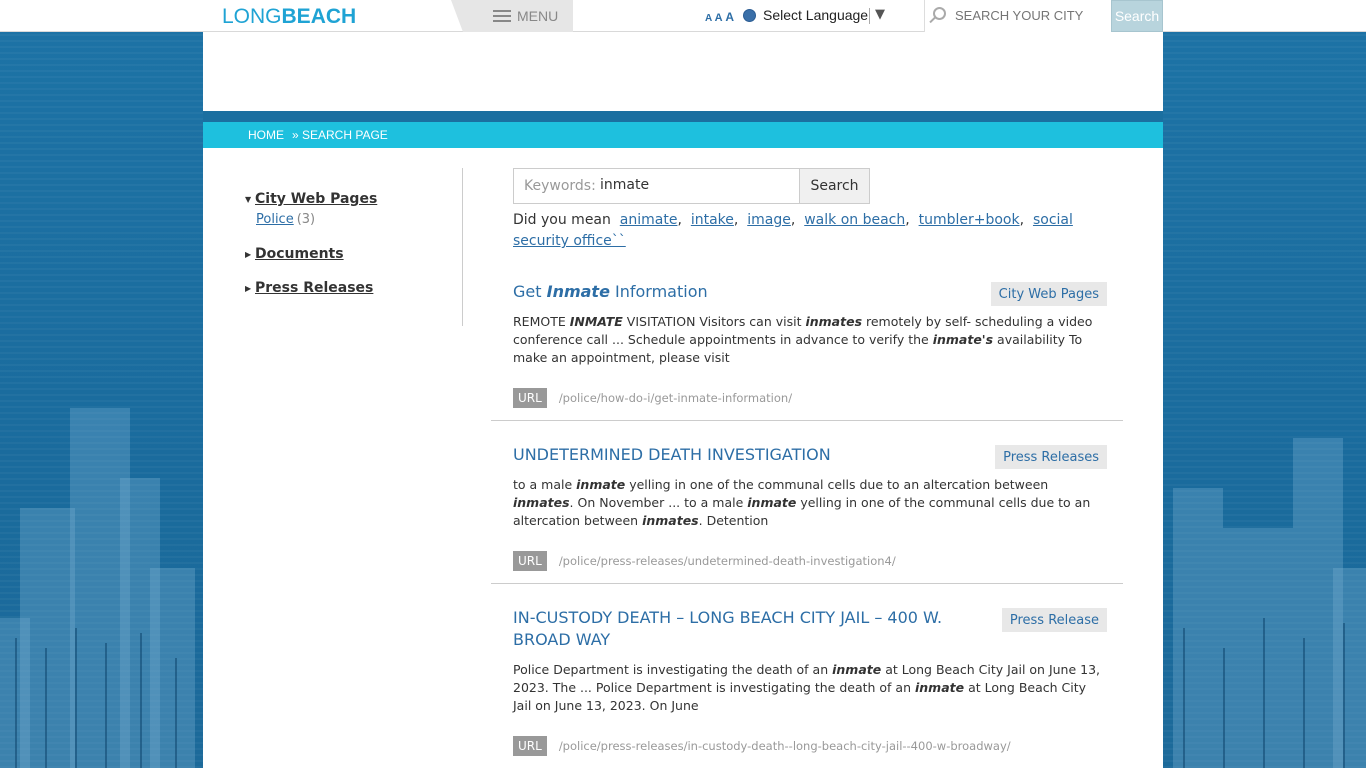 The height and width of the screenshot is (768, 1366). Describe the element at coordinates (1048, 294) in the screenshot. I see `result-category-badge: City Web Pages` at that location.